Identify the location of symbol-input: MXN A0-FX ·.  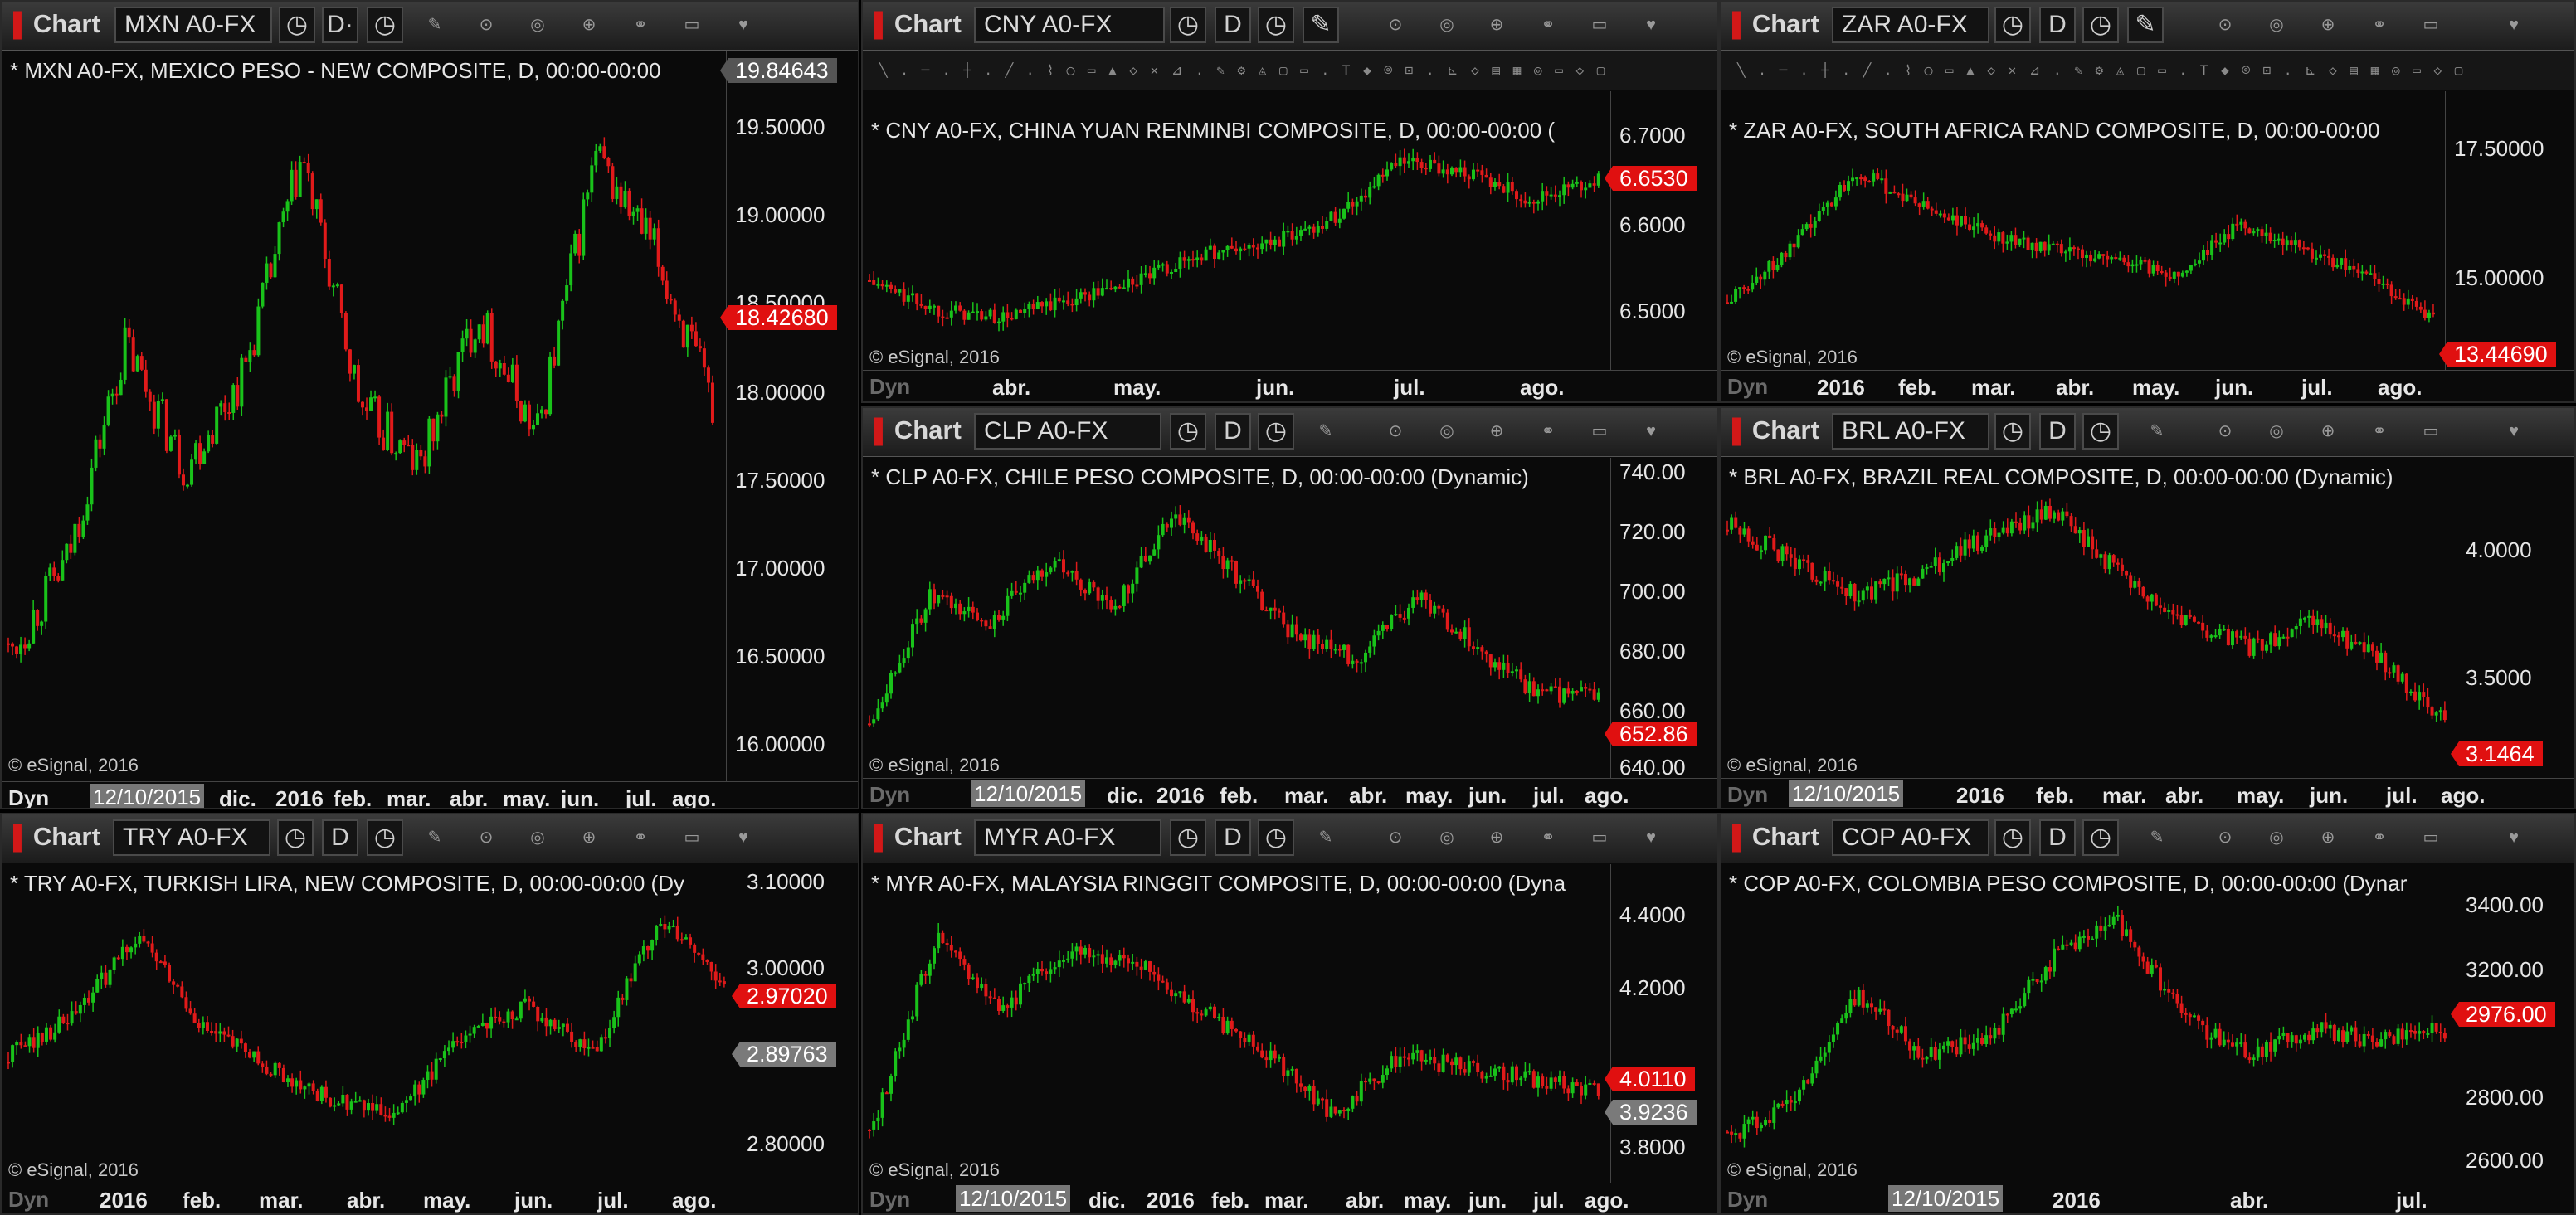
(193, 39).